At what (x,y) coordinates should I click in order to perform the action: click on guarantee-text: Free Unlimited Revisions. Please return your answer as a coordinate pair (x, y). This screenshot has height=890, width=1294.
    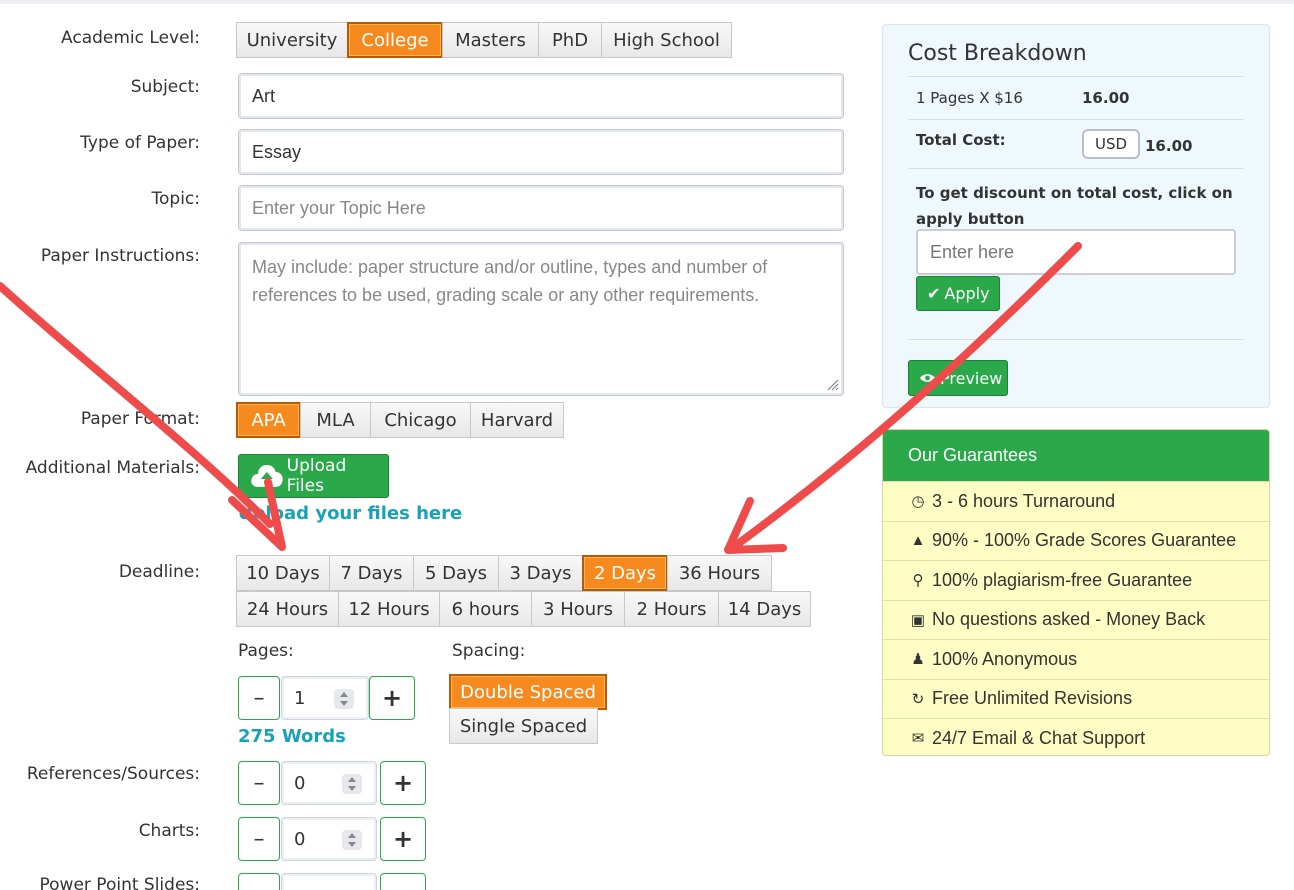
    Looking at the image, I should click on (1032, 698).